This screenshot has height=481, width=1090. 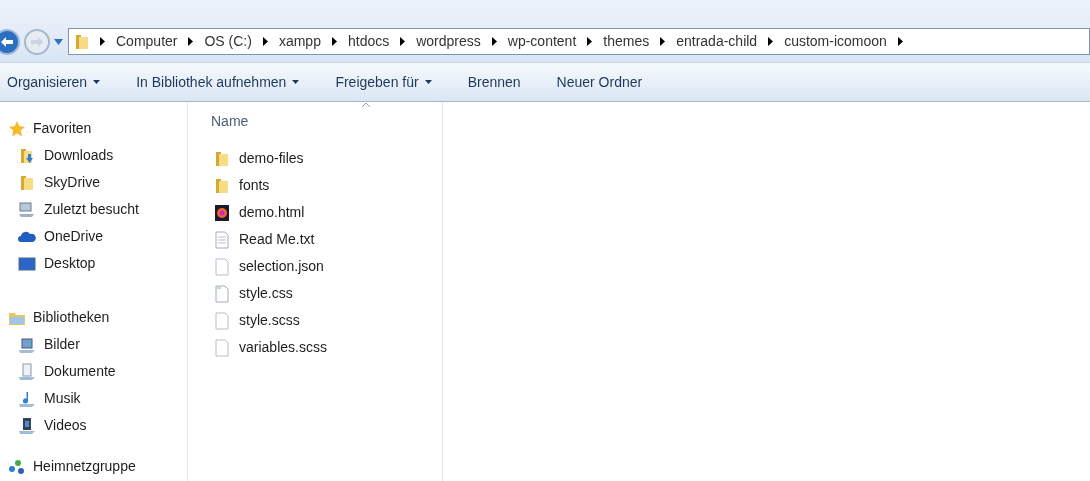 I want to click on breadcrumb-item: wp-content, so click(x=542, y=41).